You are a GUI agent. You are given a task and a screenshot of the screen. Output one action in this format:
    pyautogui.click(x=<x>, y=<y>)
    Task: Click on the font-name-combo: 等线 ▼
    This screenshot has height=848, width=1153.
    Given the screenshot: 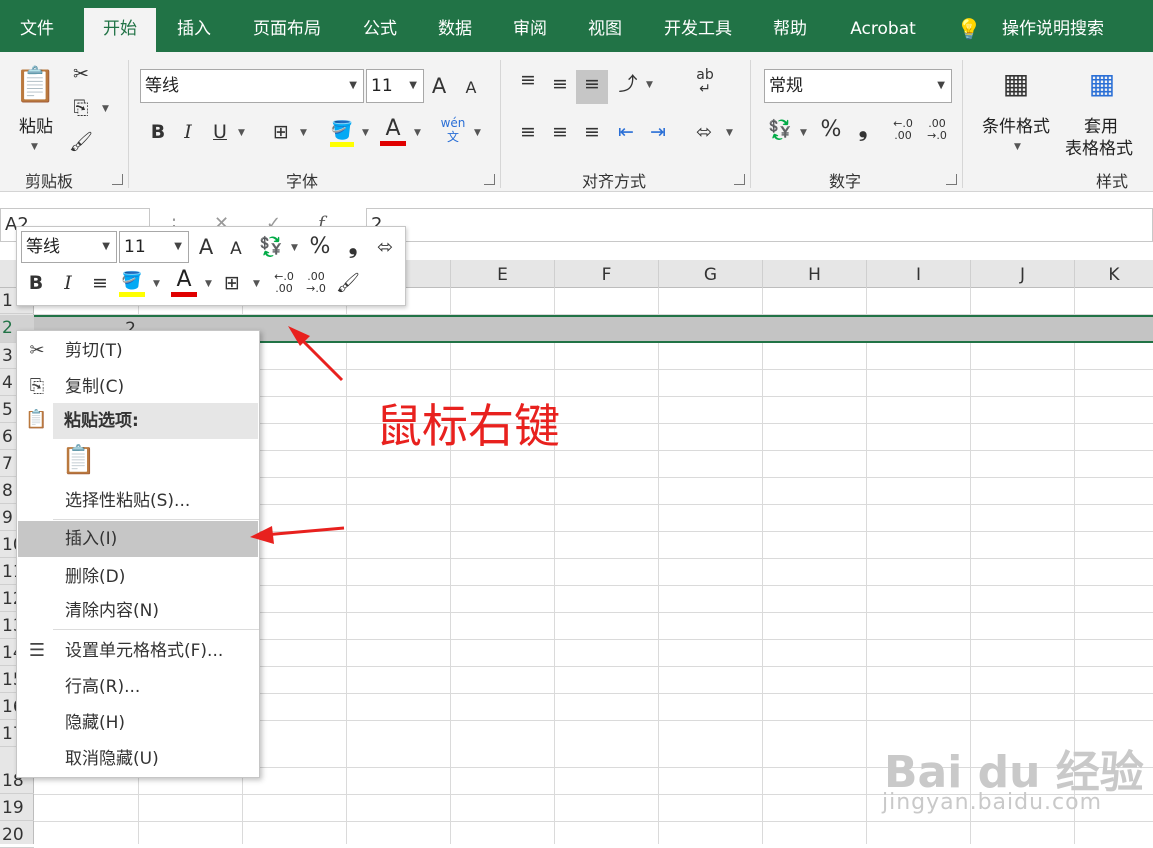 What is the action you would take?
    pyautogui.click(x=252, y=86)
    